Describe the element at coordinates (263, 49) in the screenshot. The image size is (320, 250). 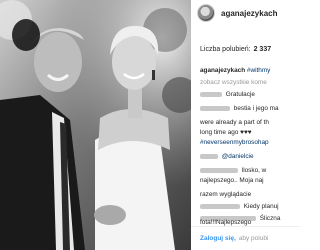
I see `likes-count: 2 337` at that location.